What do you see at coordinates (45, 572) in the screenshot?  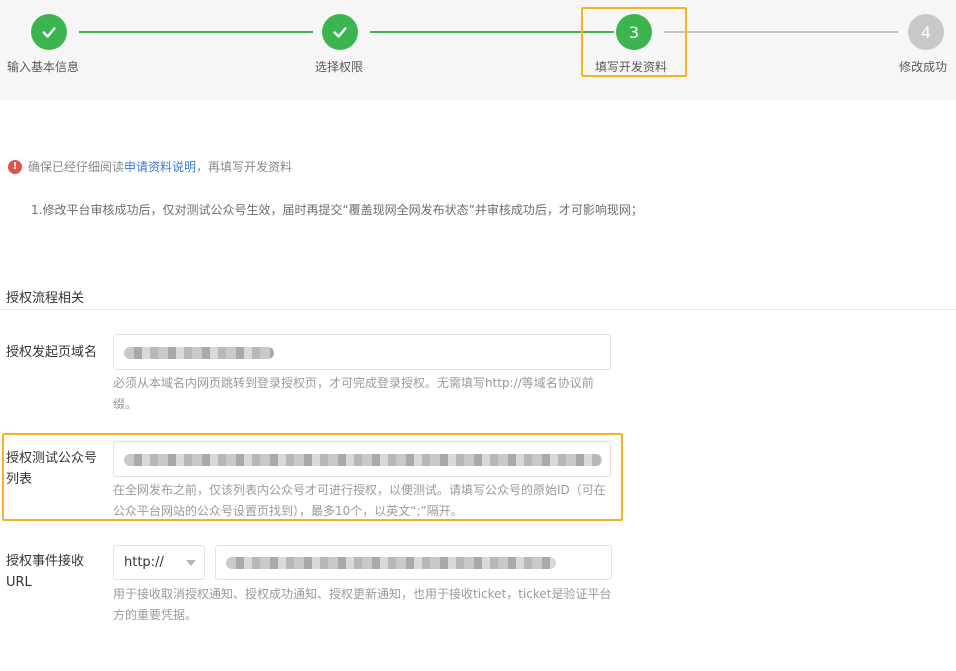 I see `event-url-label: 授权事件接收URL` at bounding box center [45, 572].